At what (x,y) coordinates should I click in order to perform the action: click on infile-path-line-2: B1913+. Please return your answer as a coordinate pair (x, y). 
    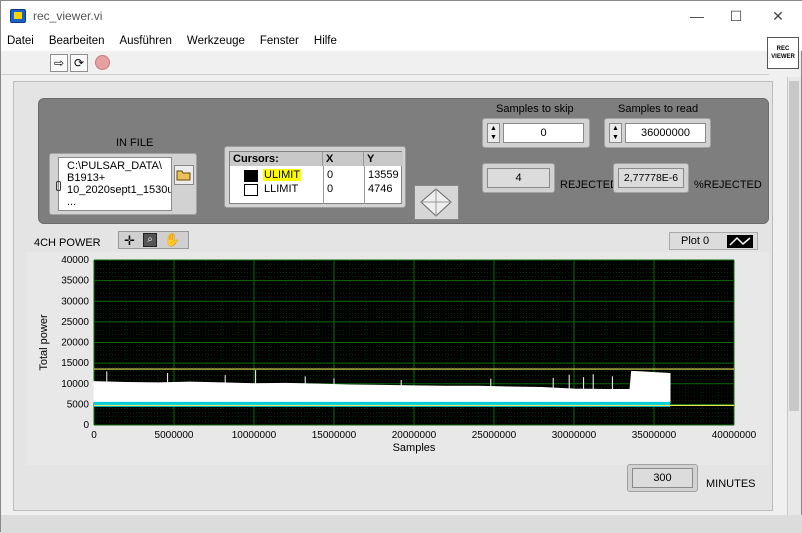
    Looking at the image, I should click on (86, 178).